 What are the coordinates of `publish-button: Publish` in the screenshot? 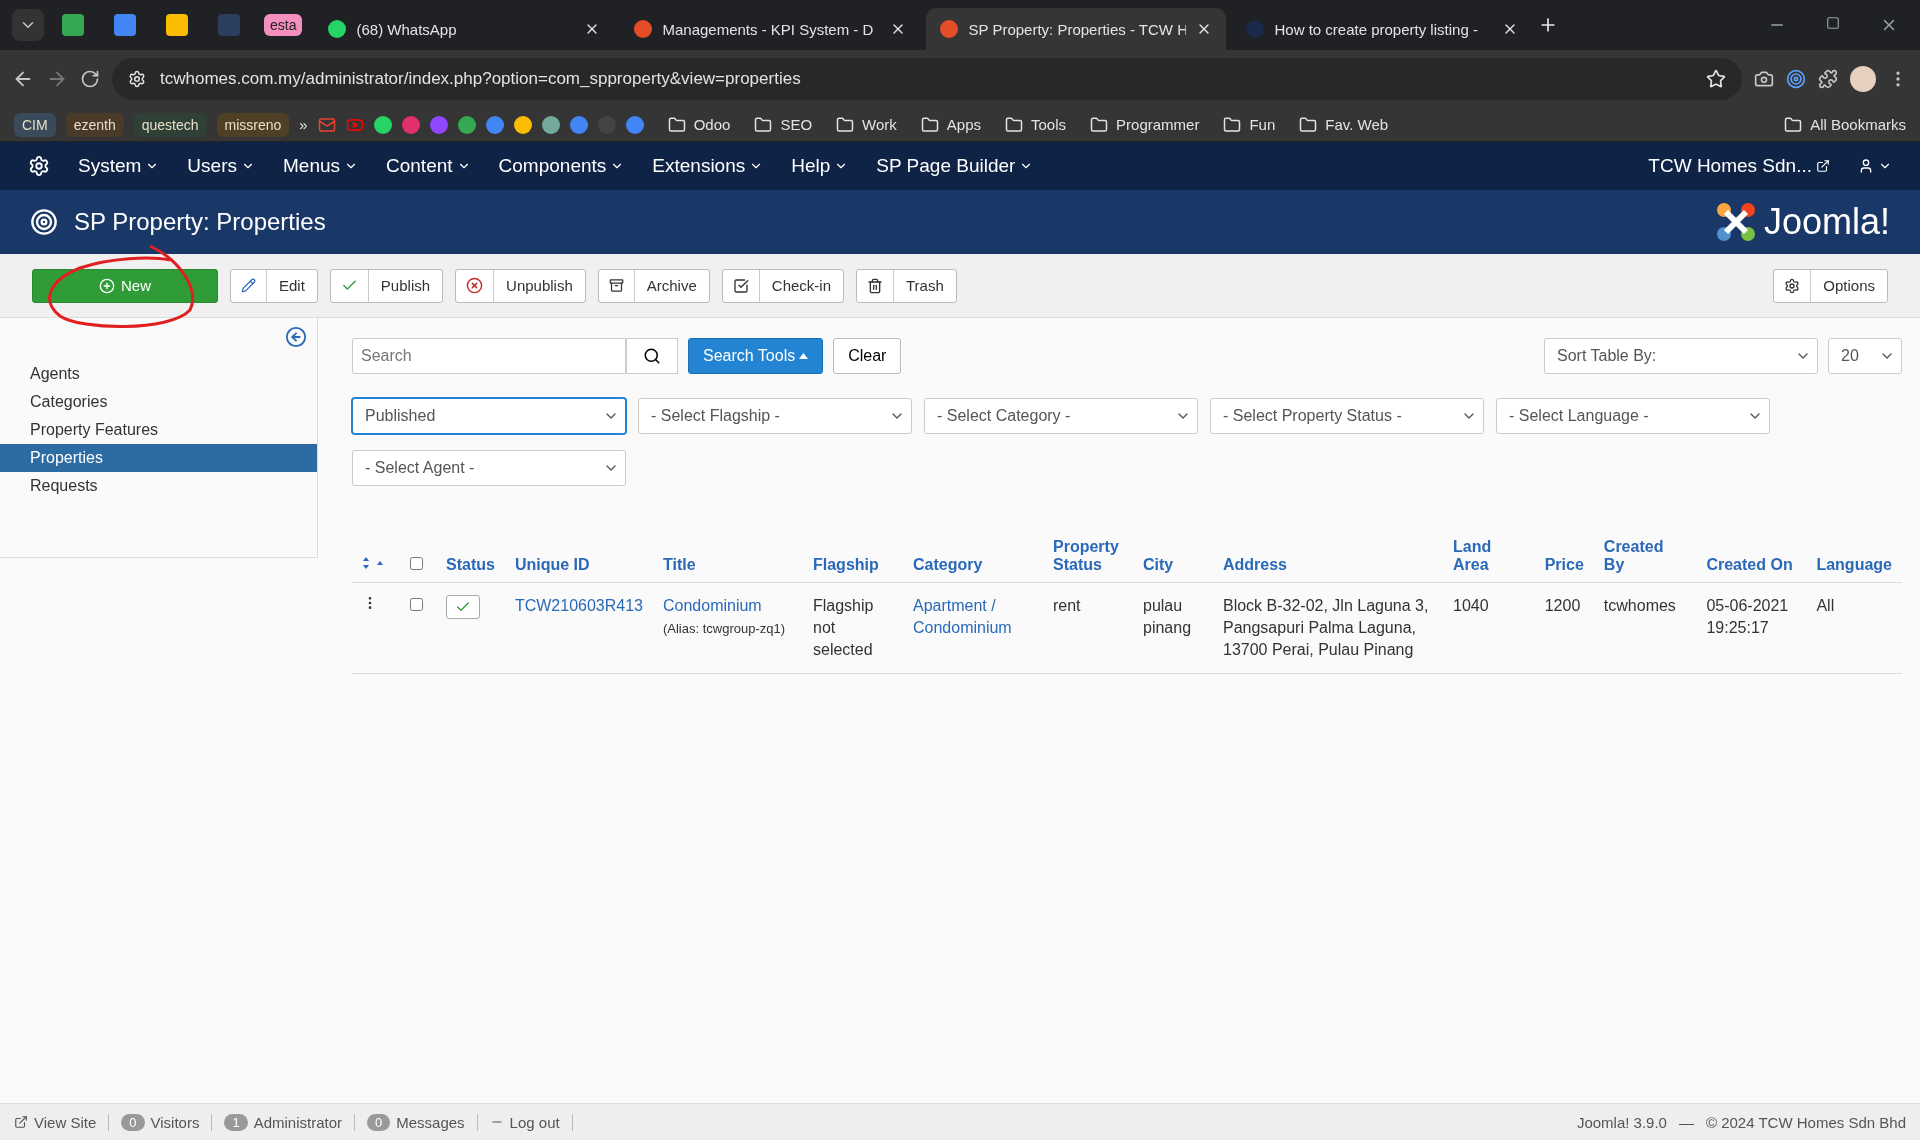 It's located at (386, 285).